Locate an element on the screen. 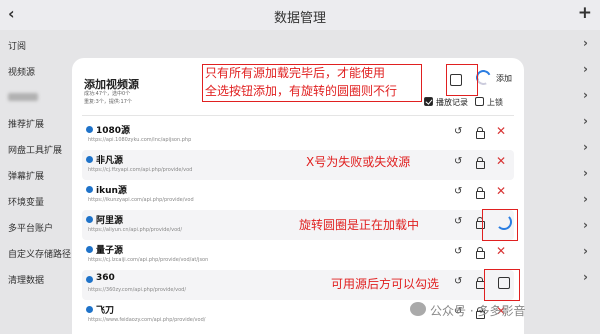 The height and width of the screenshot is (334, 600). add-button: 添加 is located at coordinates (504, 78).